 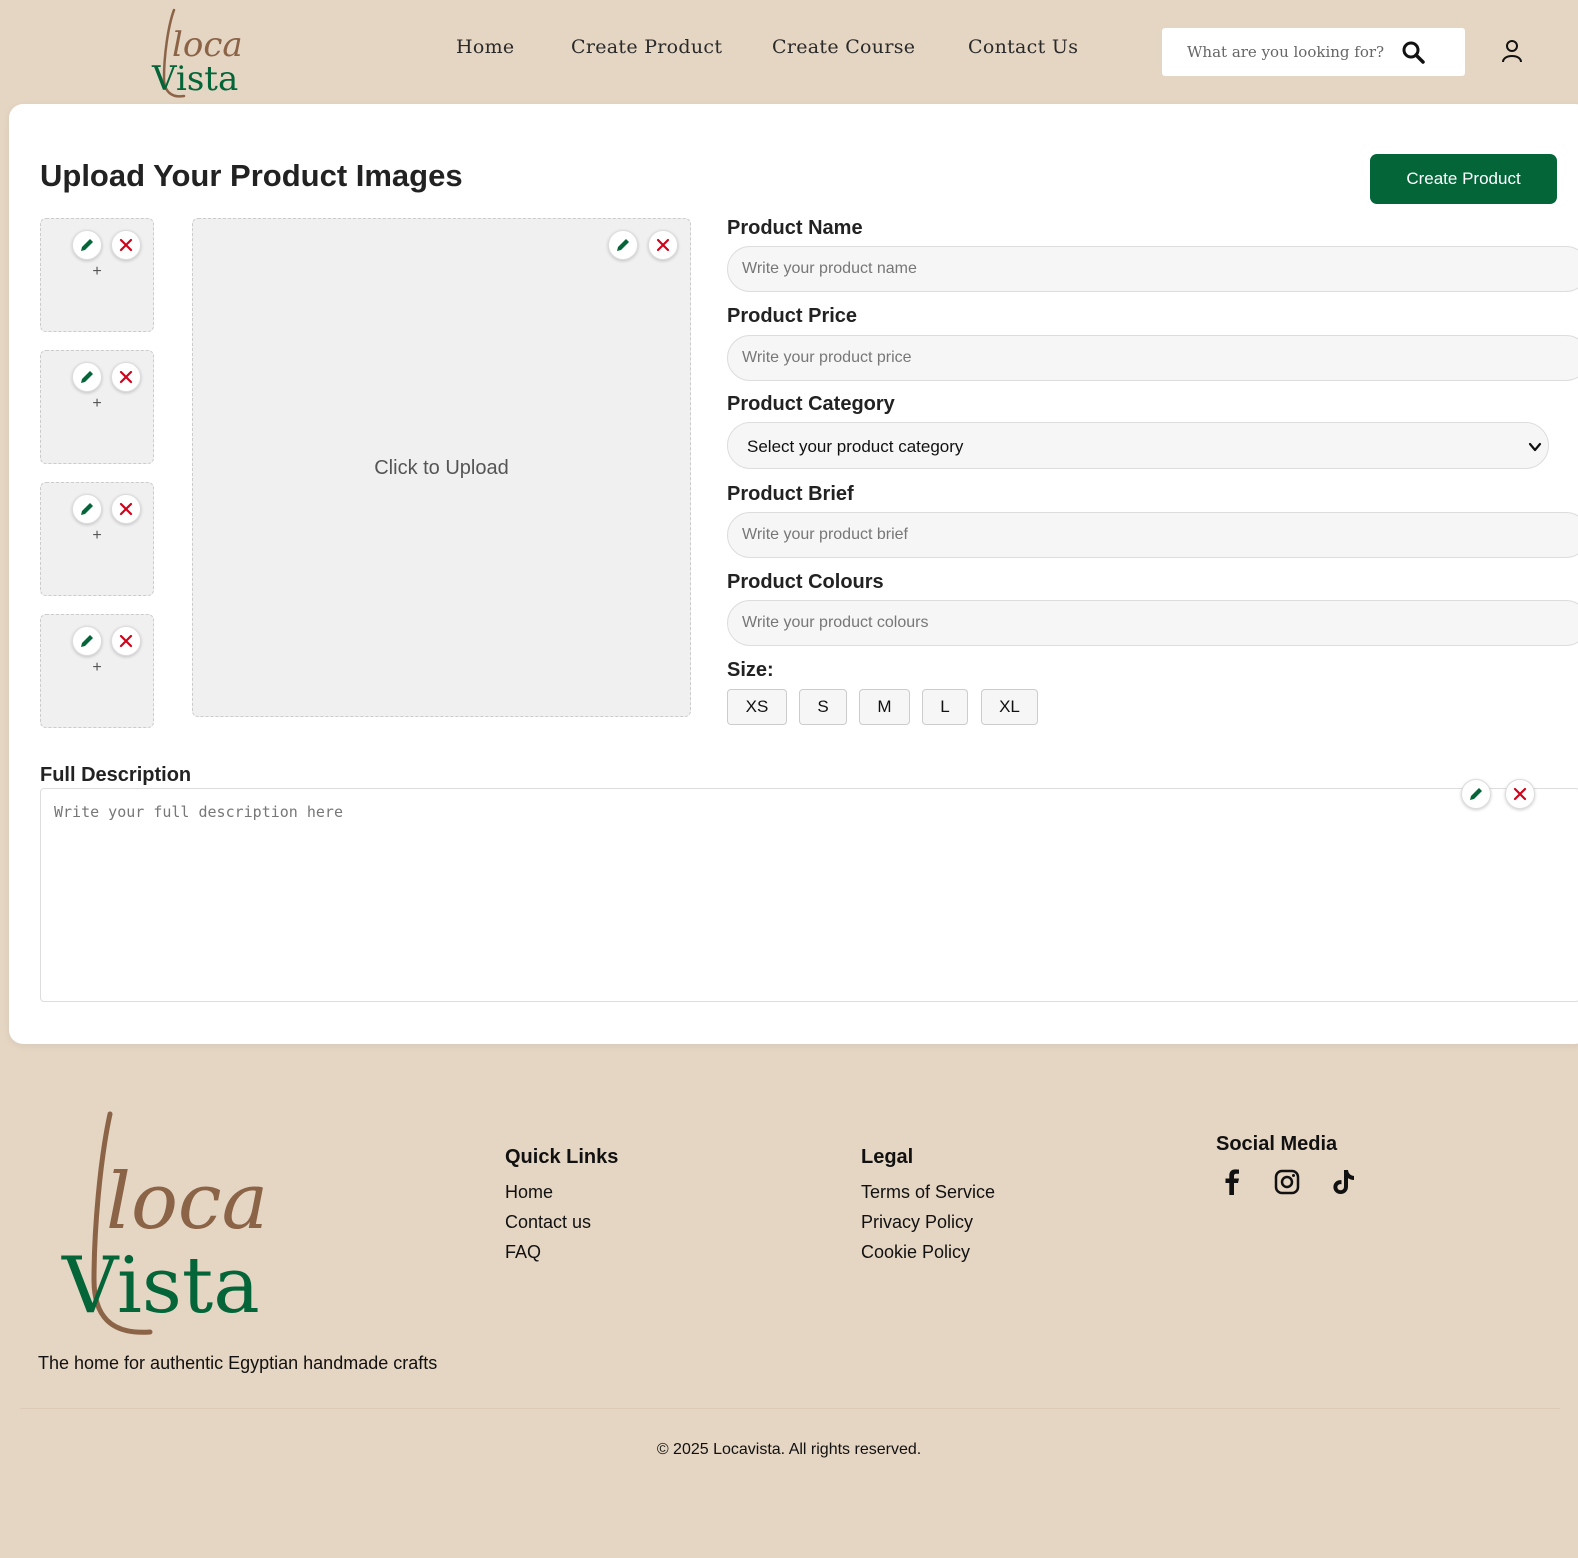 I want to click on footer-link-contact: Contact us, so click(x=548, y=1222).